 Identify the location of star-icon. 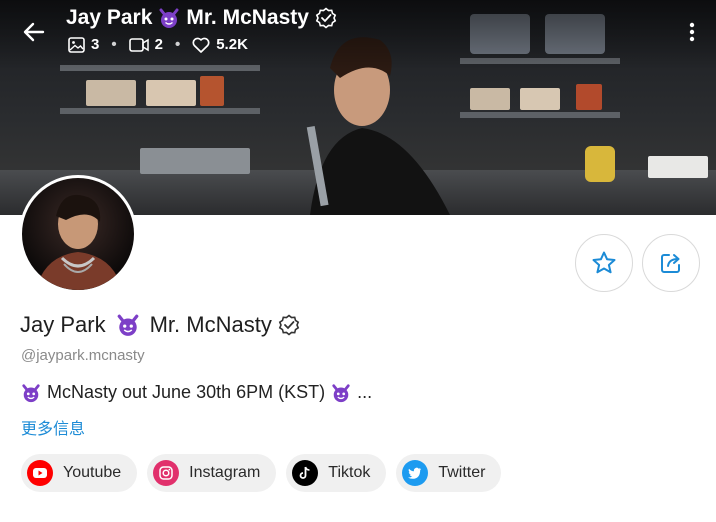
(604, 262).